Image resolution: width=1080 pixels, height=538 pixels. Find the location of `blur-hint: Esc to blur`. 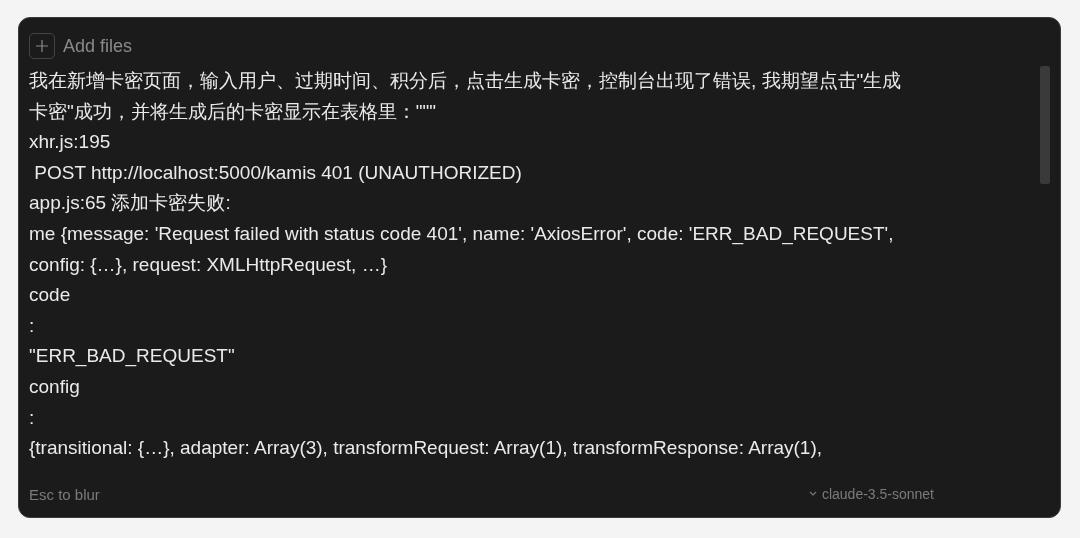

blur-hint: Esc to blur is located at coordinates (64, 494).